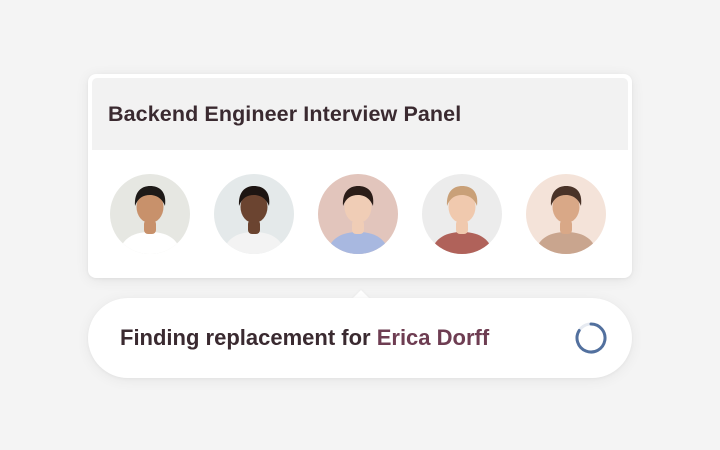 This screenshot has width=720, height=450. What do you see at coordinates (591, 338) in the screenshot?
I see `loading-spinner-icon` at bounding box center [591, 338].